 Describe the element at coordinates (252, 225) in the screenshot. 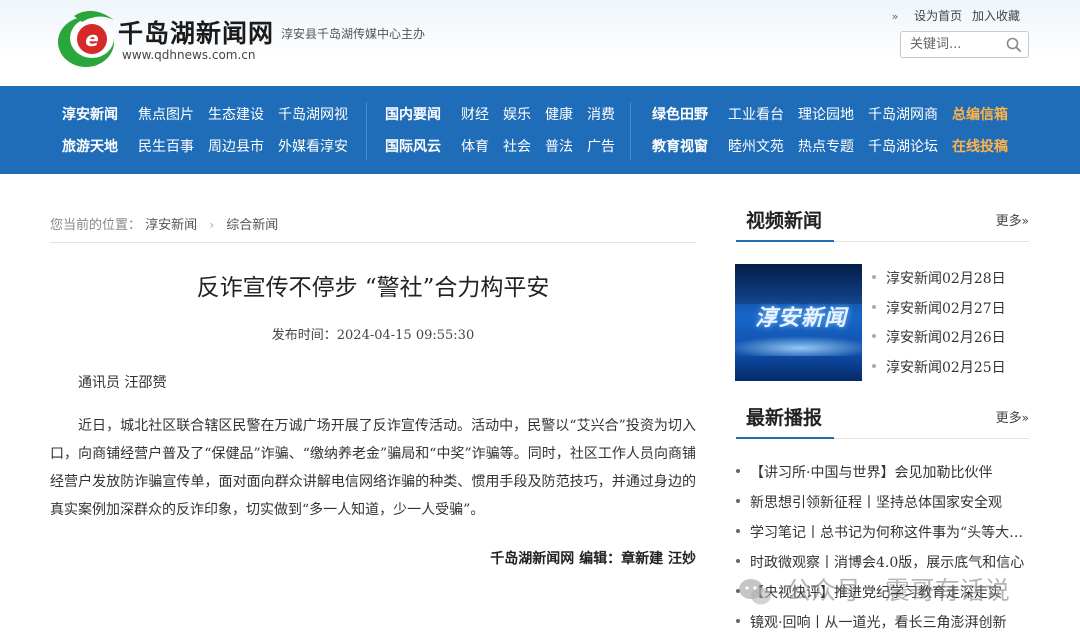

I see `breadcrumb-item: 综合新闻` at that location.